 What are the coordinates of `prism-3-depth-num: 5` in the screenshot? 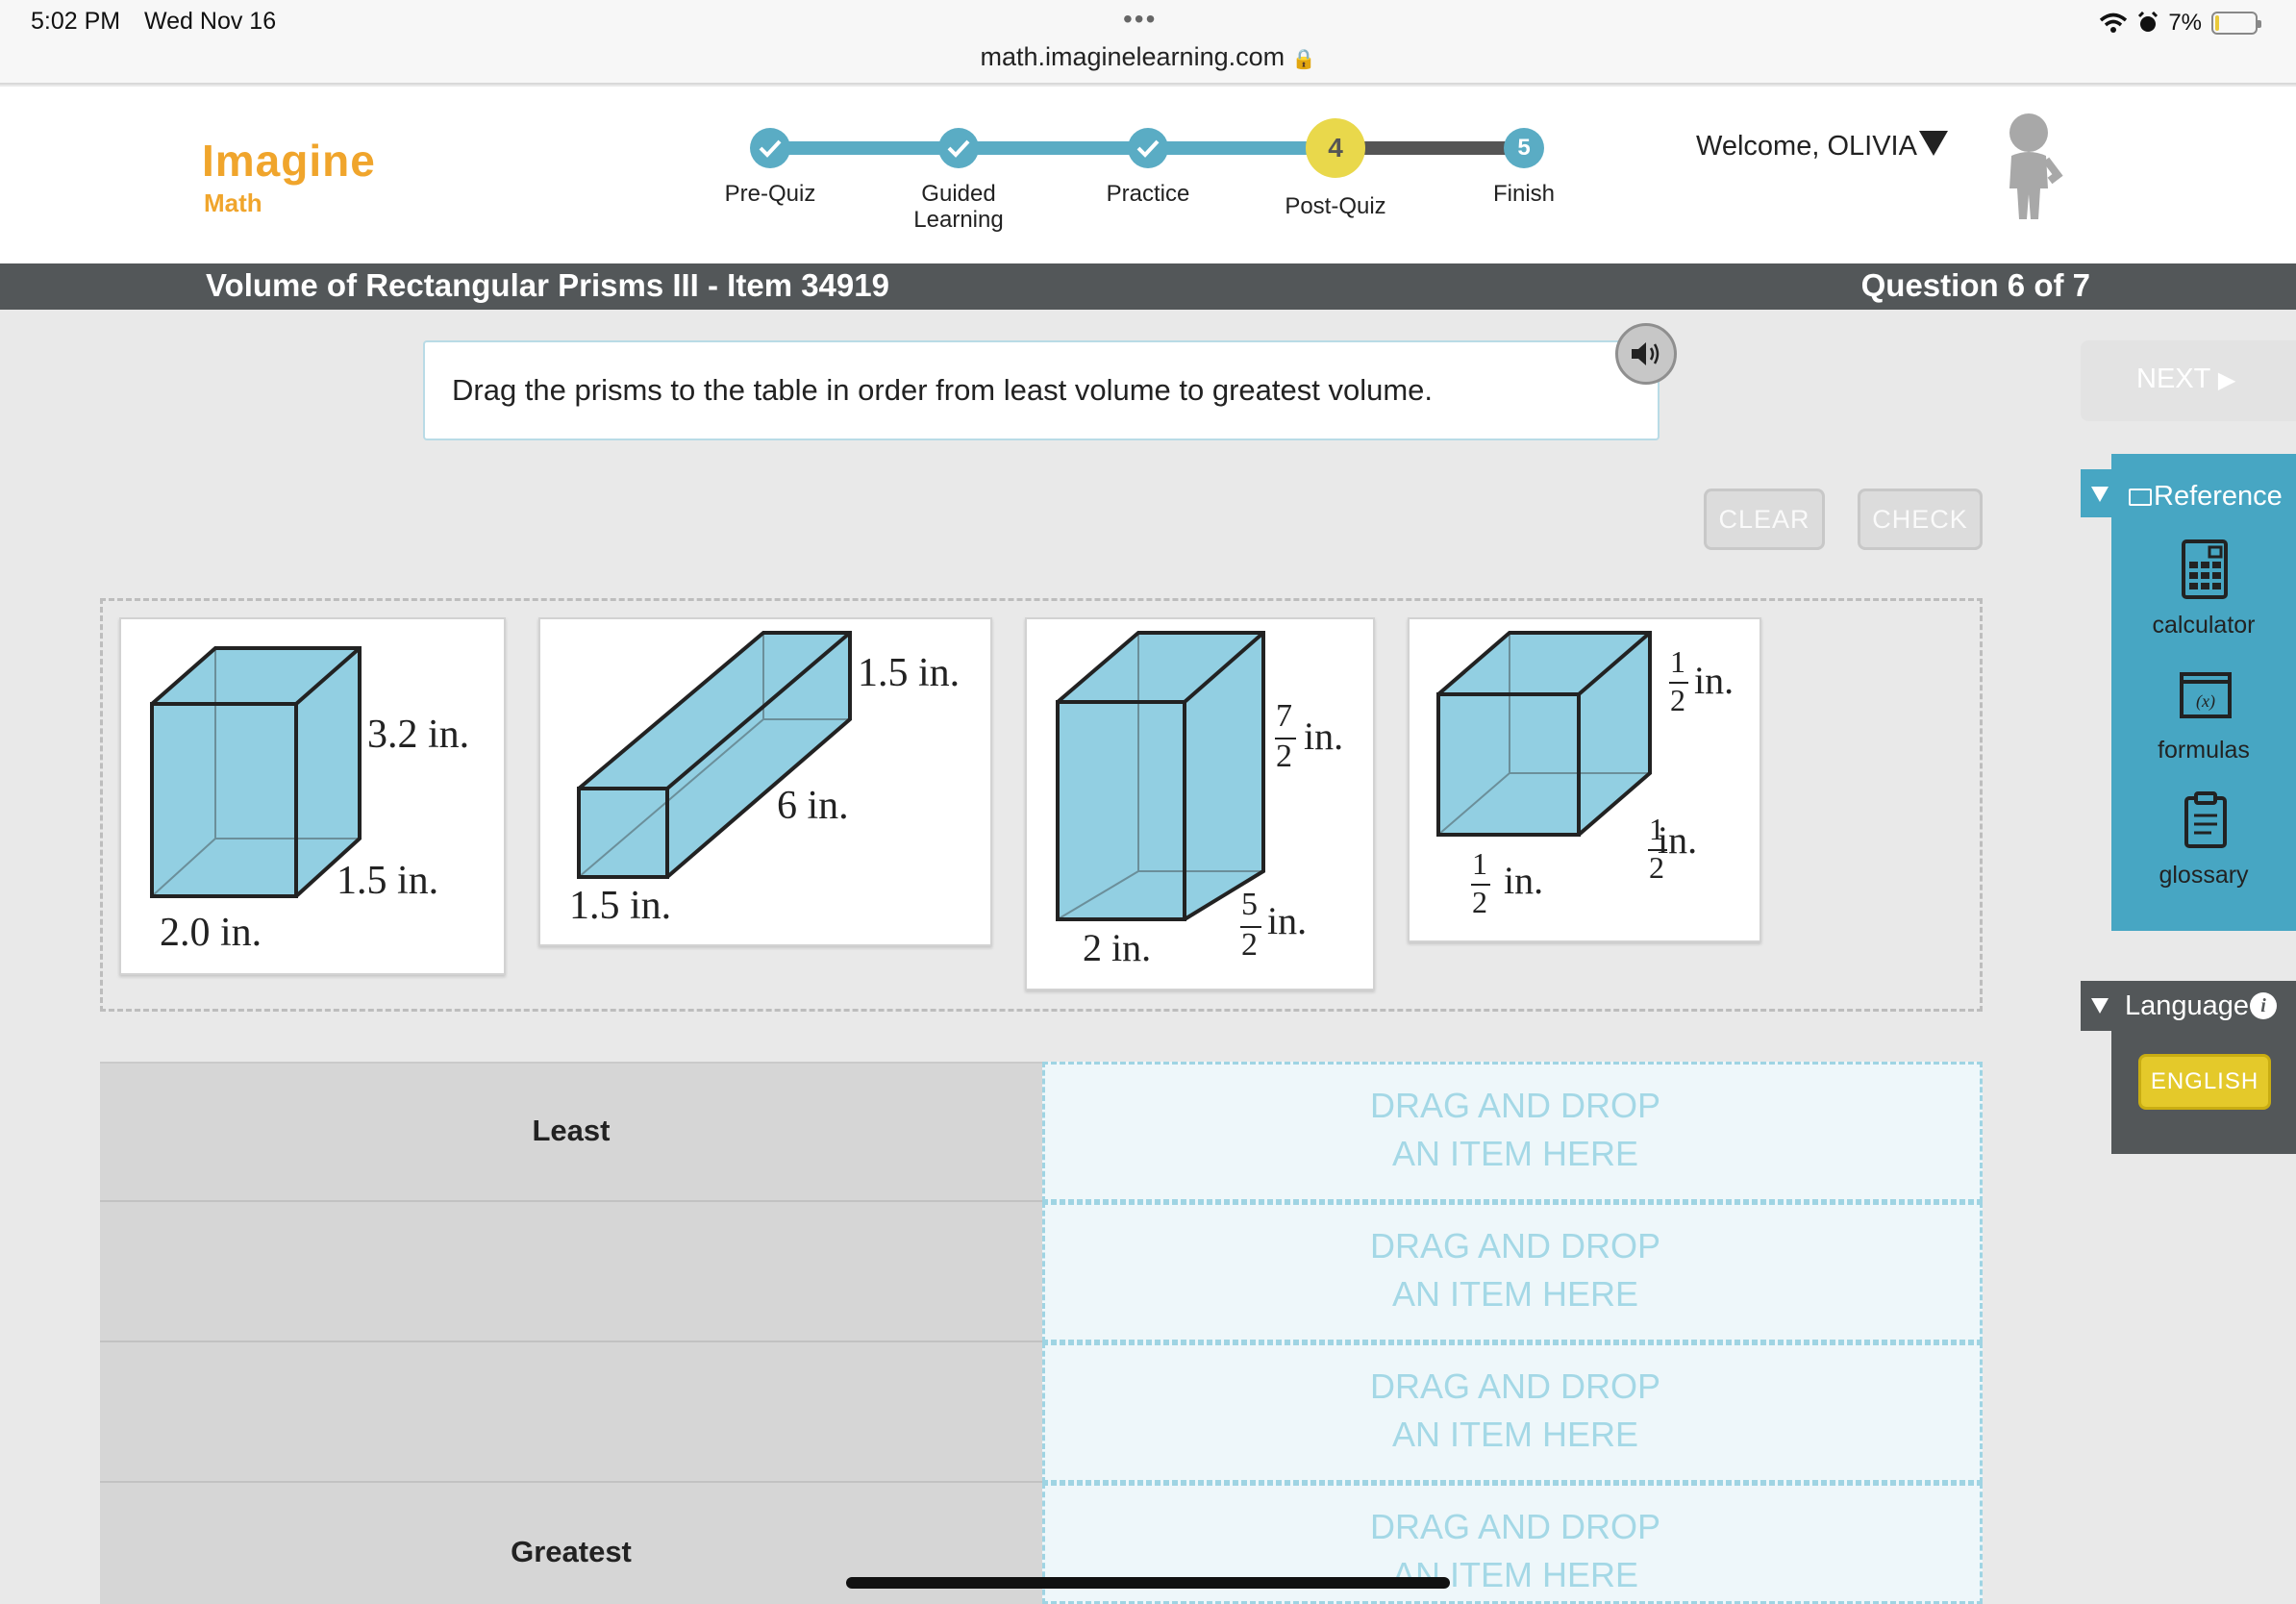 It's located at (1249, 904).